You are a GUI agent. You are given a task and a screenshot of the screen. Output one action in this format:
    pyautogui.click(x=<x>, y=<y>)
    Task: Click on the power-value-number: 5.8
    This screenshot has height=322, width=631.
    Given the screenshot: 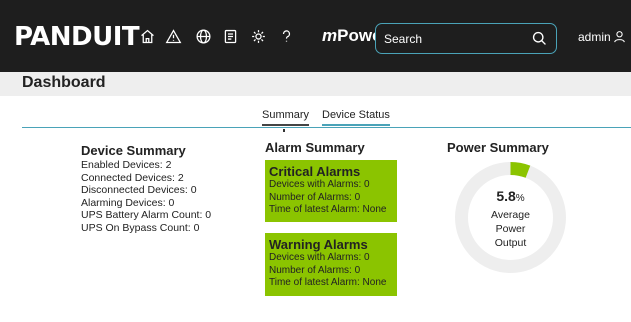 What is the action you would take?
    pyautogui.click(x=506, y=196)
    